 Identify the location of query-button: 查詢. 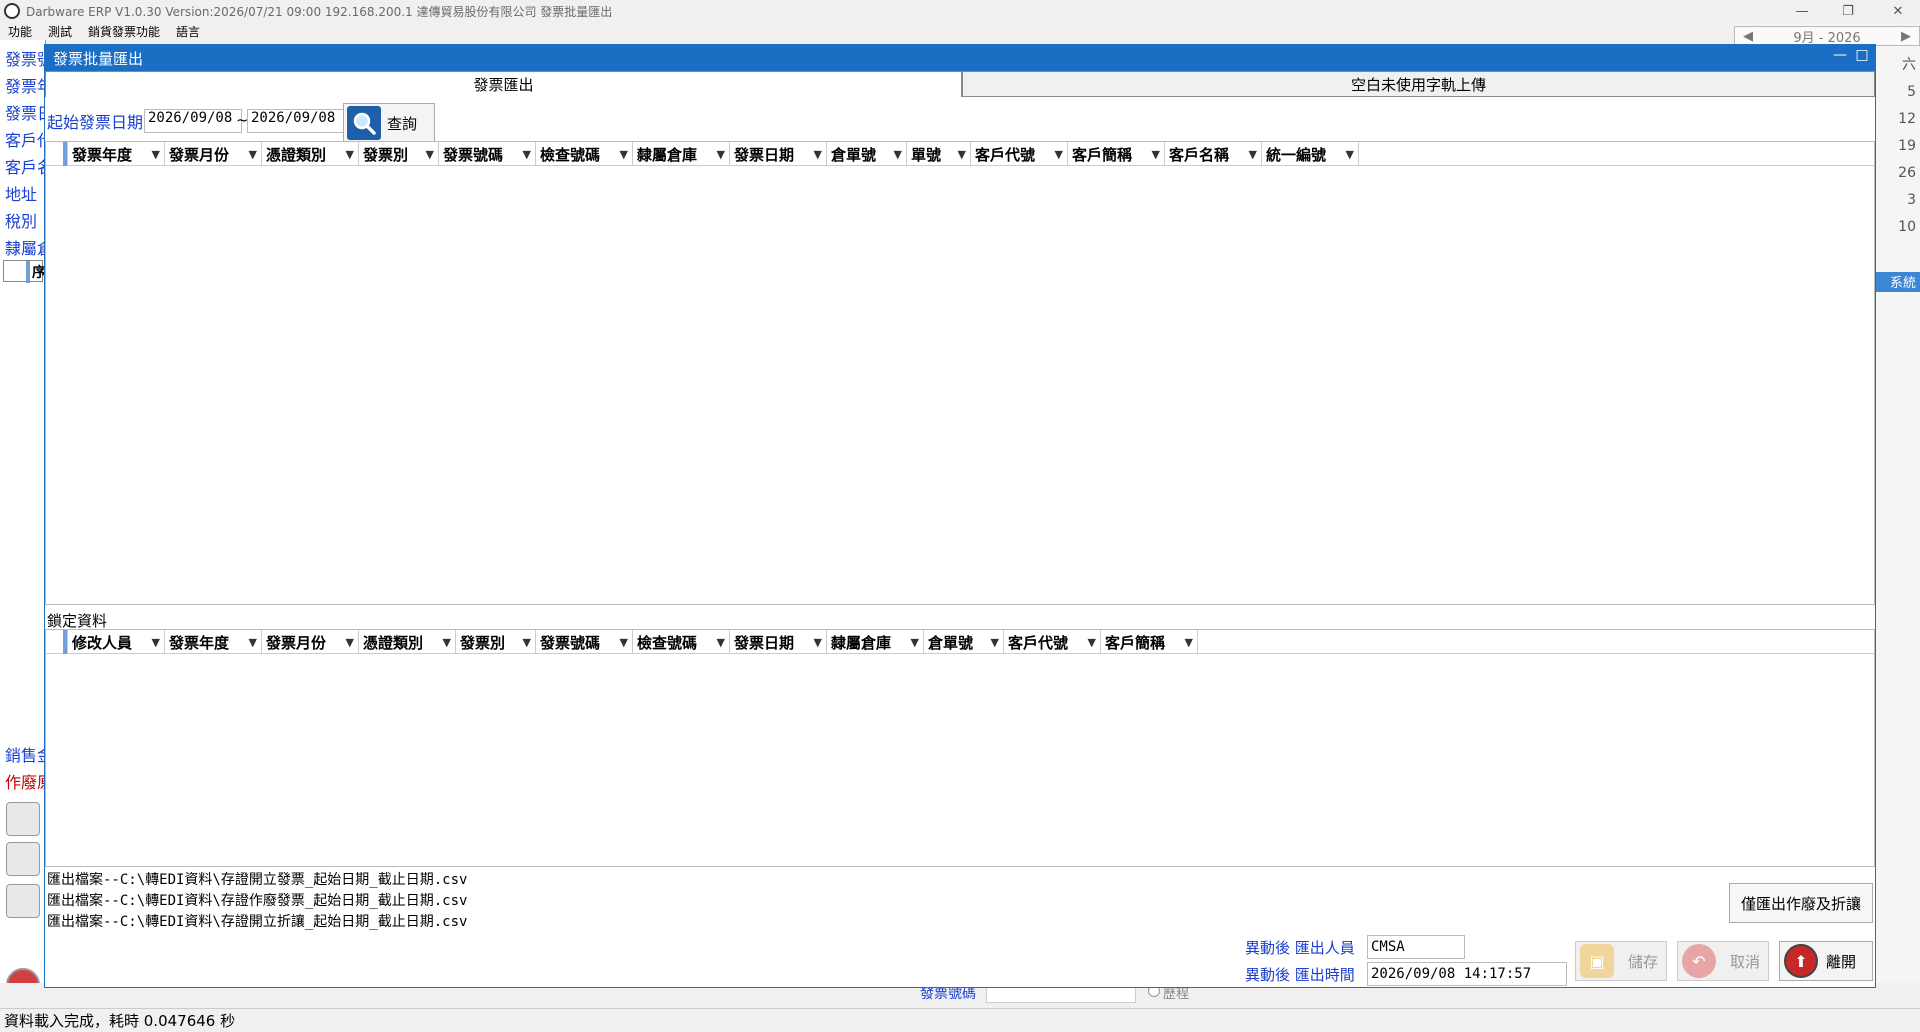
(389, 123).